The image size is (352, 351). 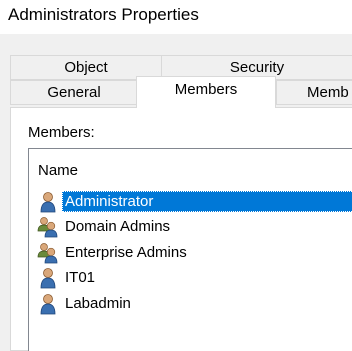 I want to click on member-name: Administrator, so click(x=207, y=201).